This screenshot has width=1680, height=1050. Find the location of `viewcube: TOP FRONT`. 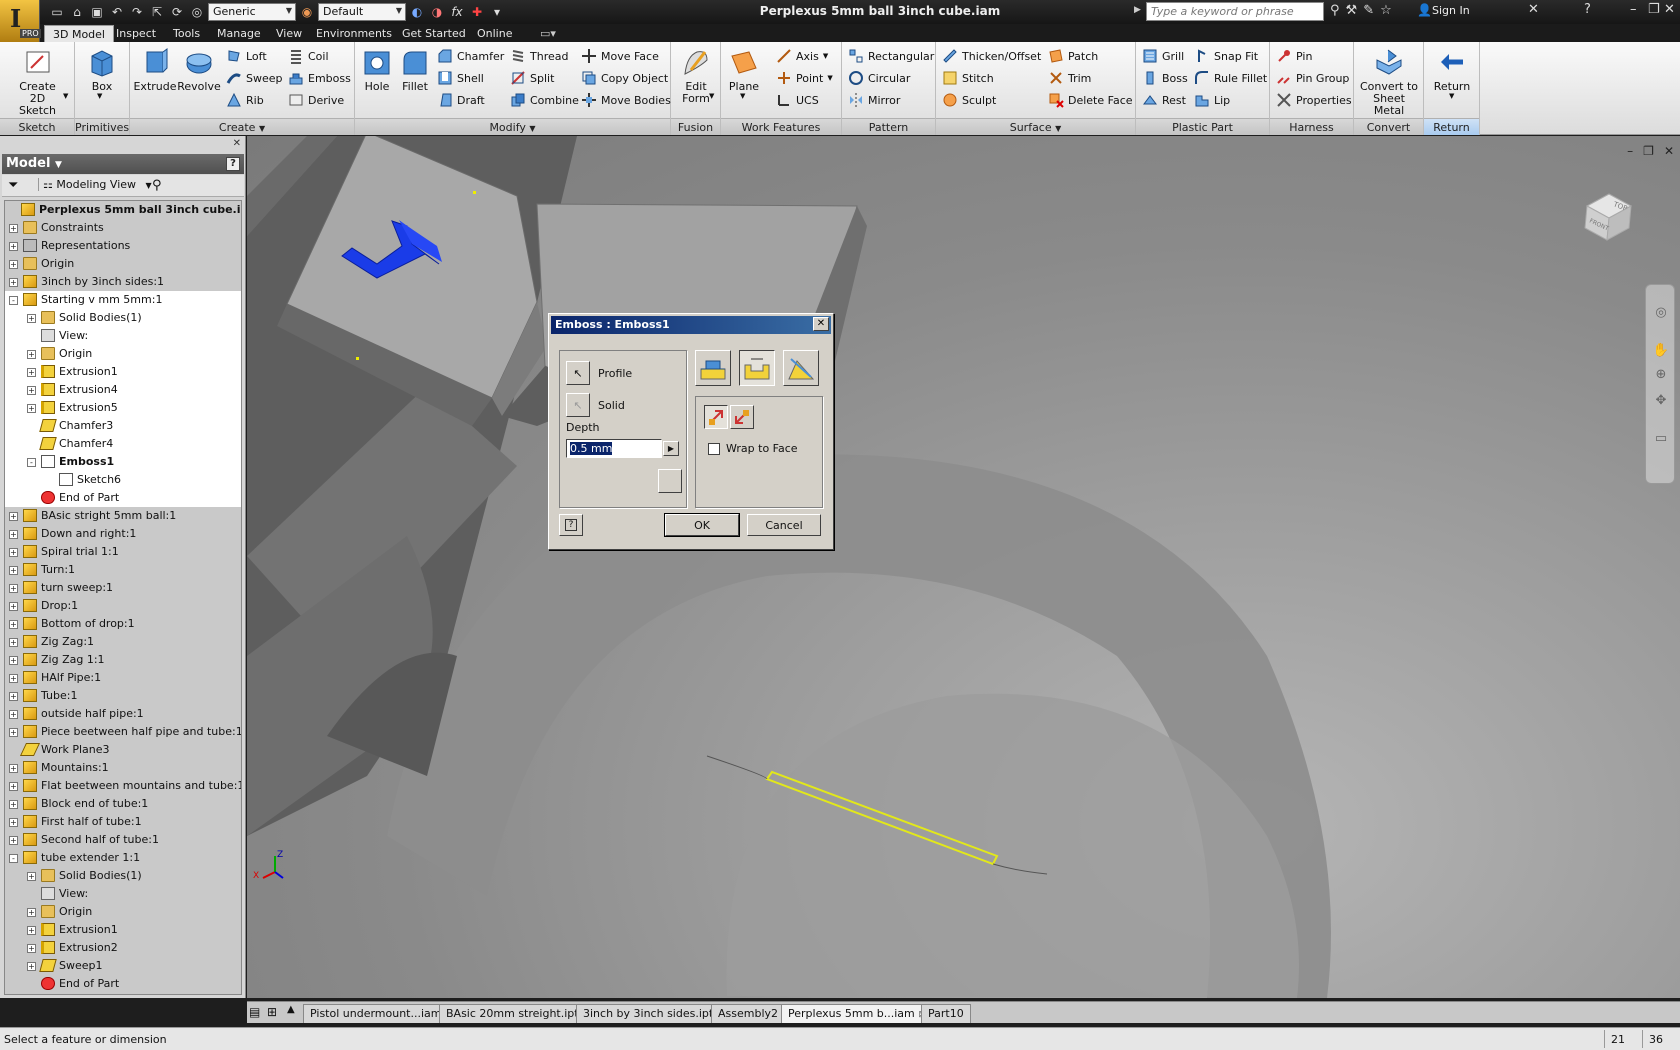

viewcube: TOP FRONT is located at coordinates (1607, 216).